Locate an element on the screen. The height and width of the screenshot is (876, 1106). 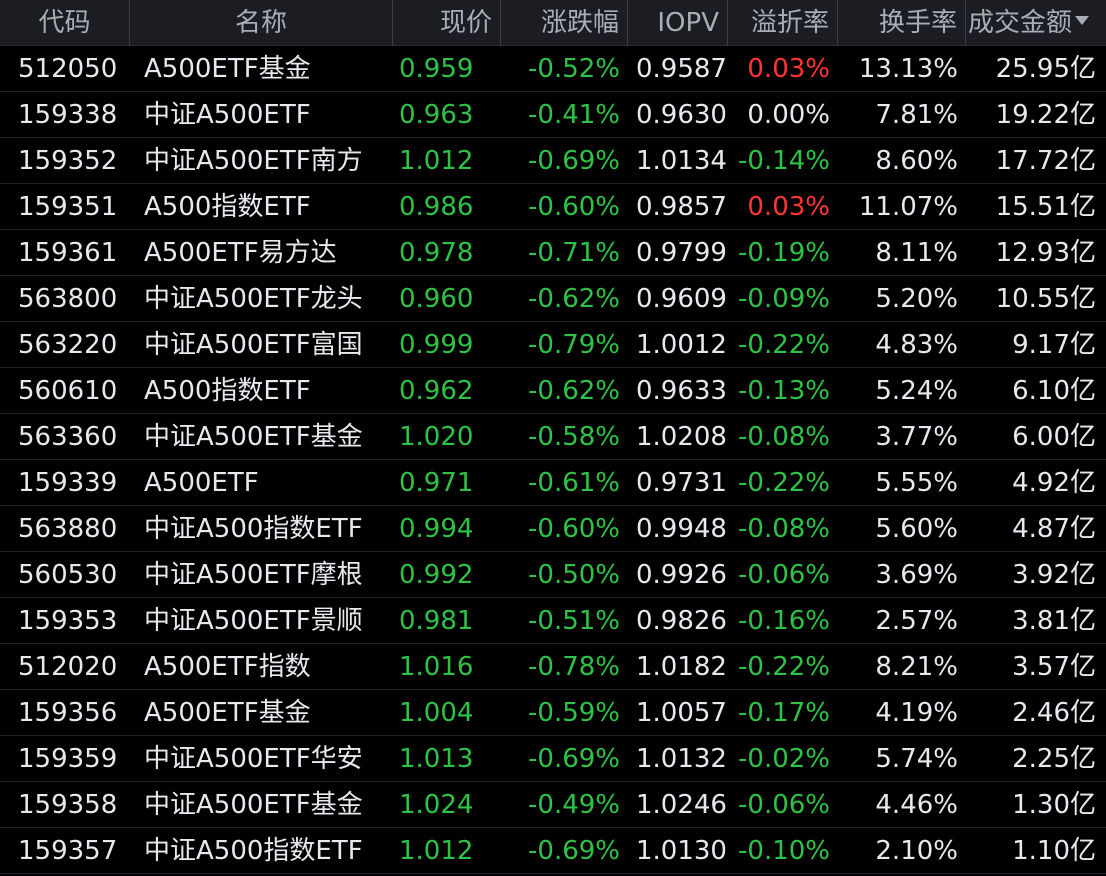
header-amount: 成交金额 is located at coordinates (1036, 23).